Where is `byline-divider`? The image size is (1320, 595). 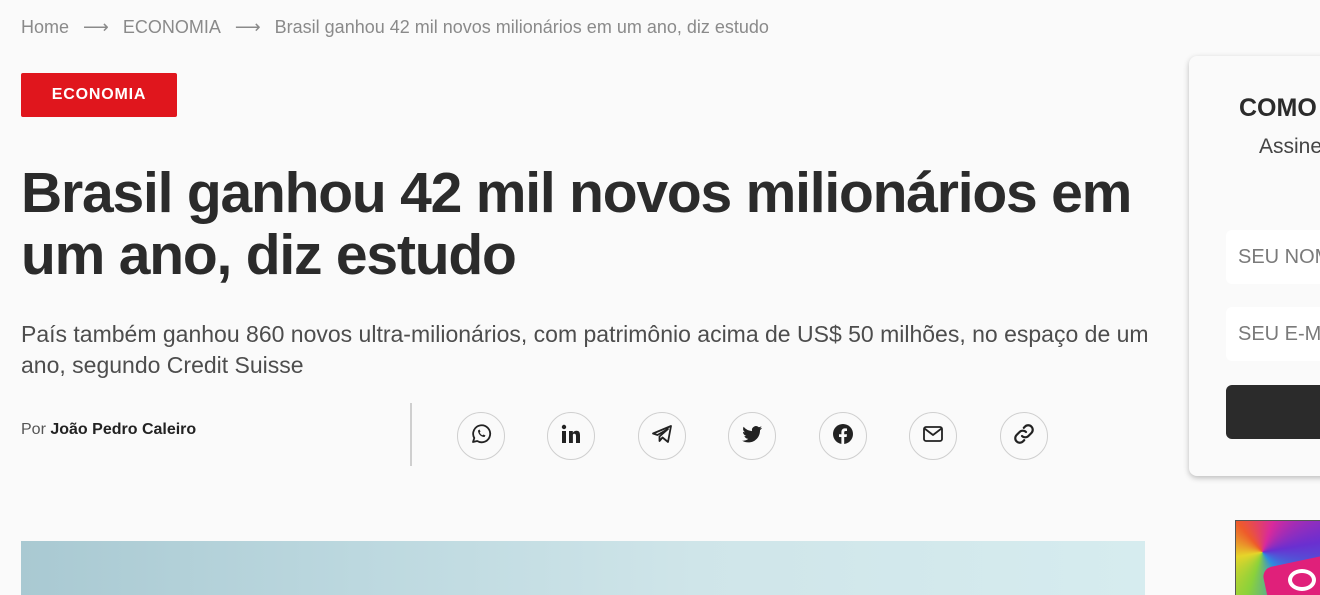
byline-divider is located at coordinates (411, 434).